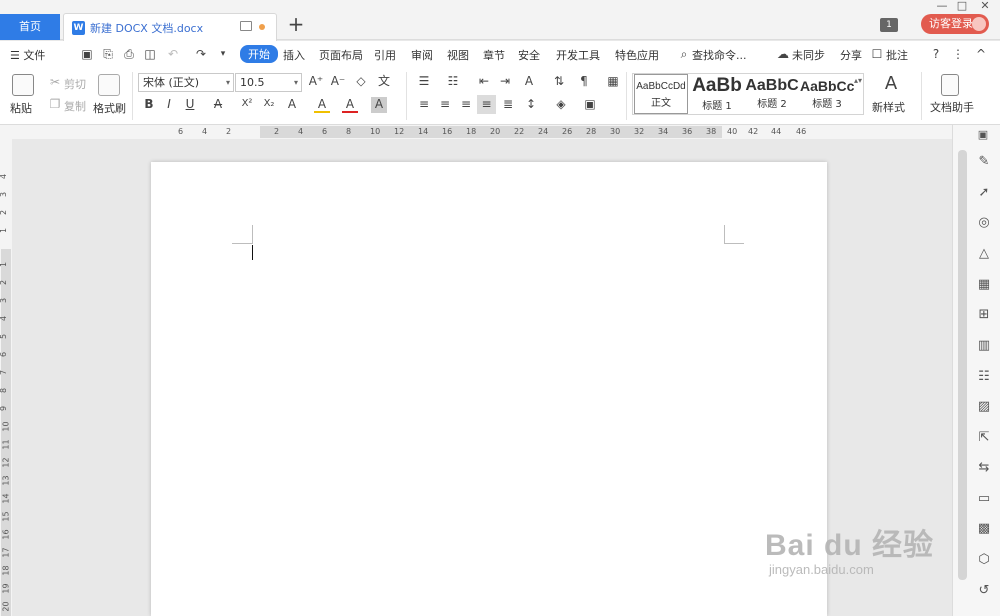 The image size is (1000, 616). Describe the element at coordinates (170, 27) in the screenshot. I see `tab-document: W 新建 DOCX 文档.docx` at that location.